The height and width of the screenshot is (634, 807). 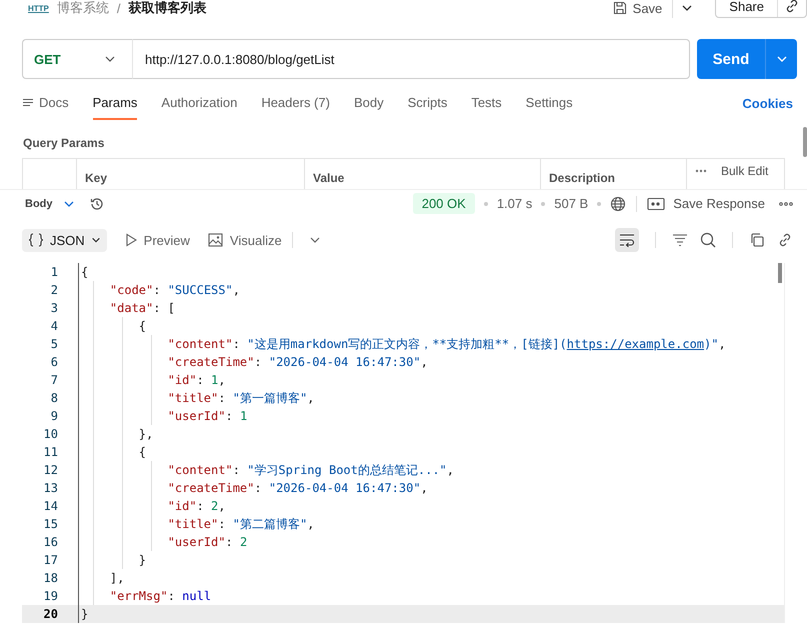 I want to click on globe-icon, so click(x=618, y=204).